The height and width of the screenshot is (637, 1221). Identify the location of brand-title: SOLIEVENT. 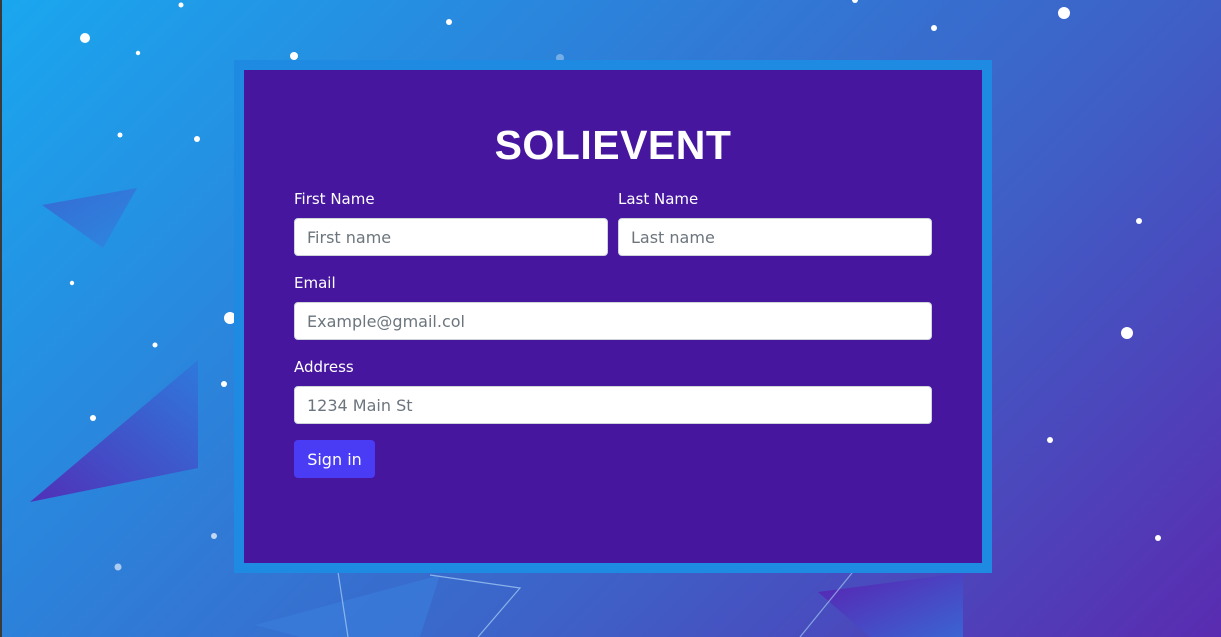
(613, 145).